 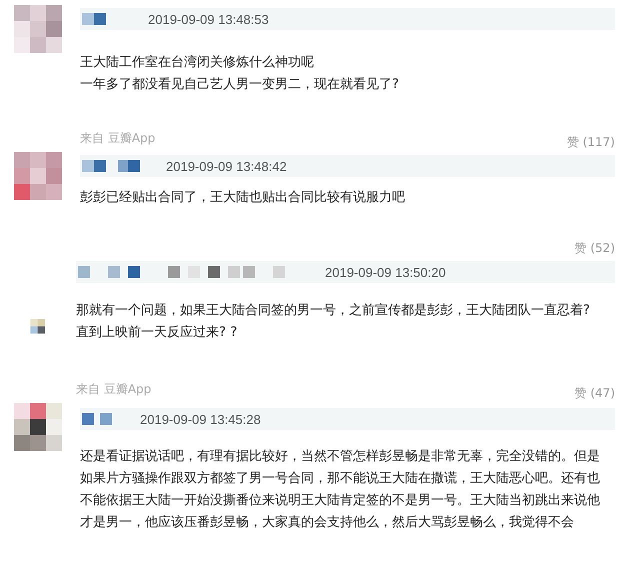 I want to click on like-count: 赞 (52), so click(x=594, y=248).